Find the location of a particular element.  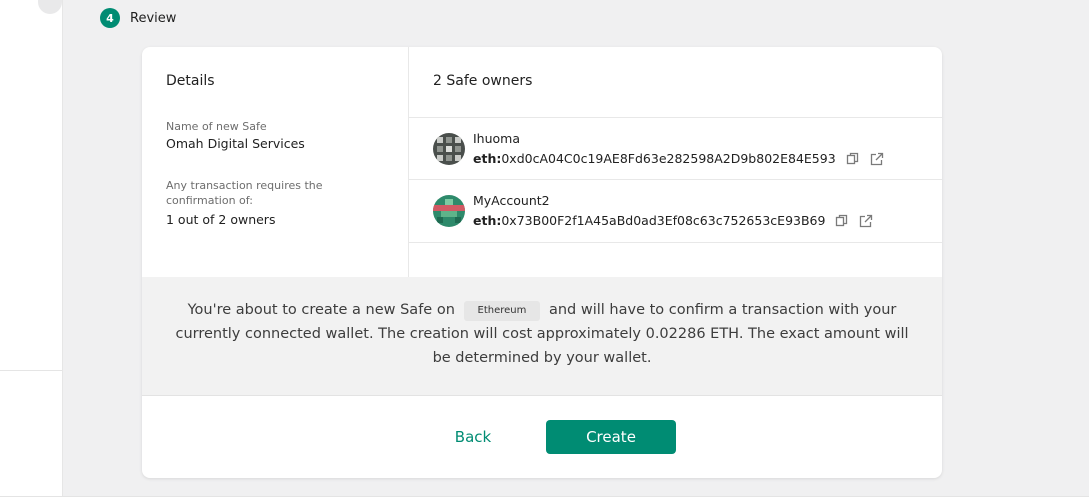

page-bottom-edge is located at coordinates (544, 498).